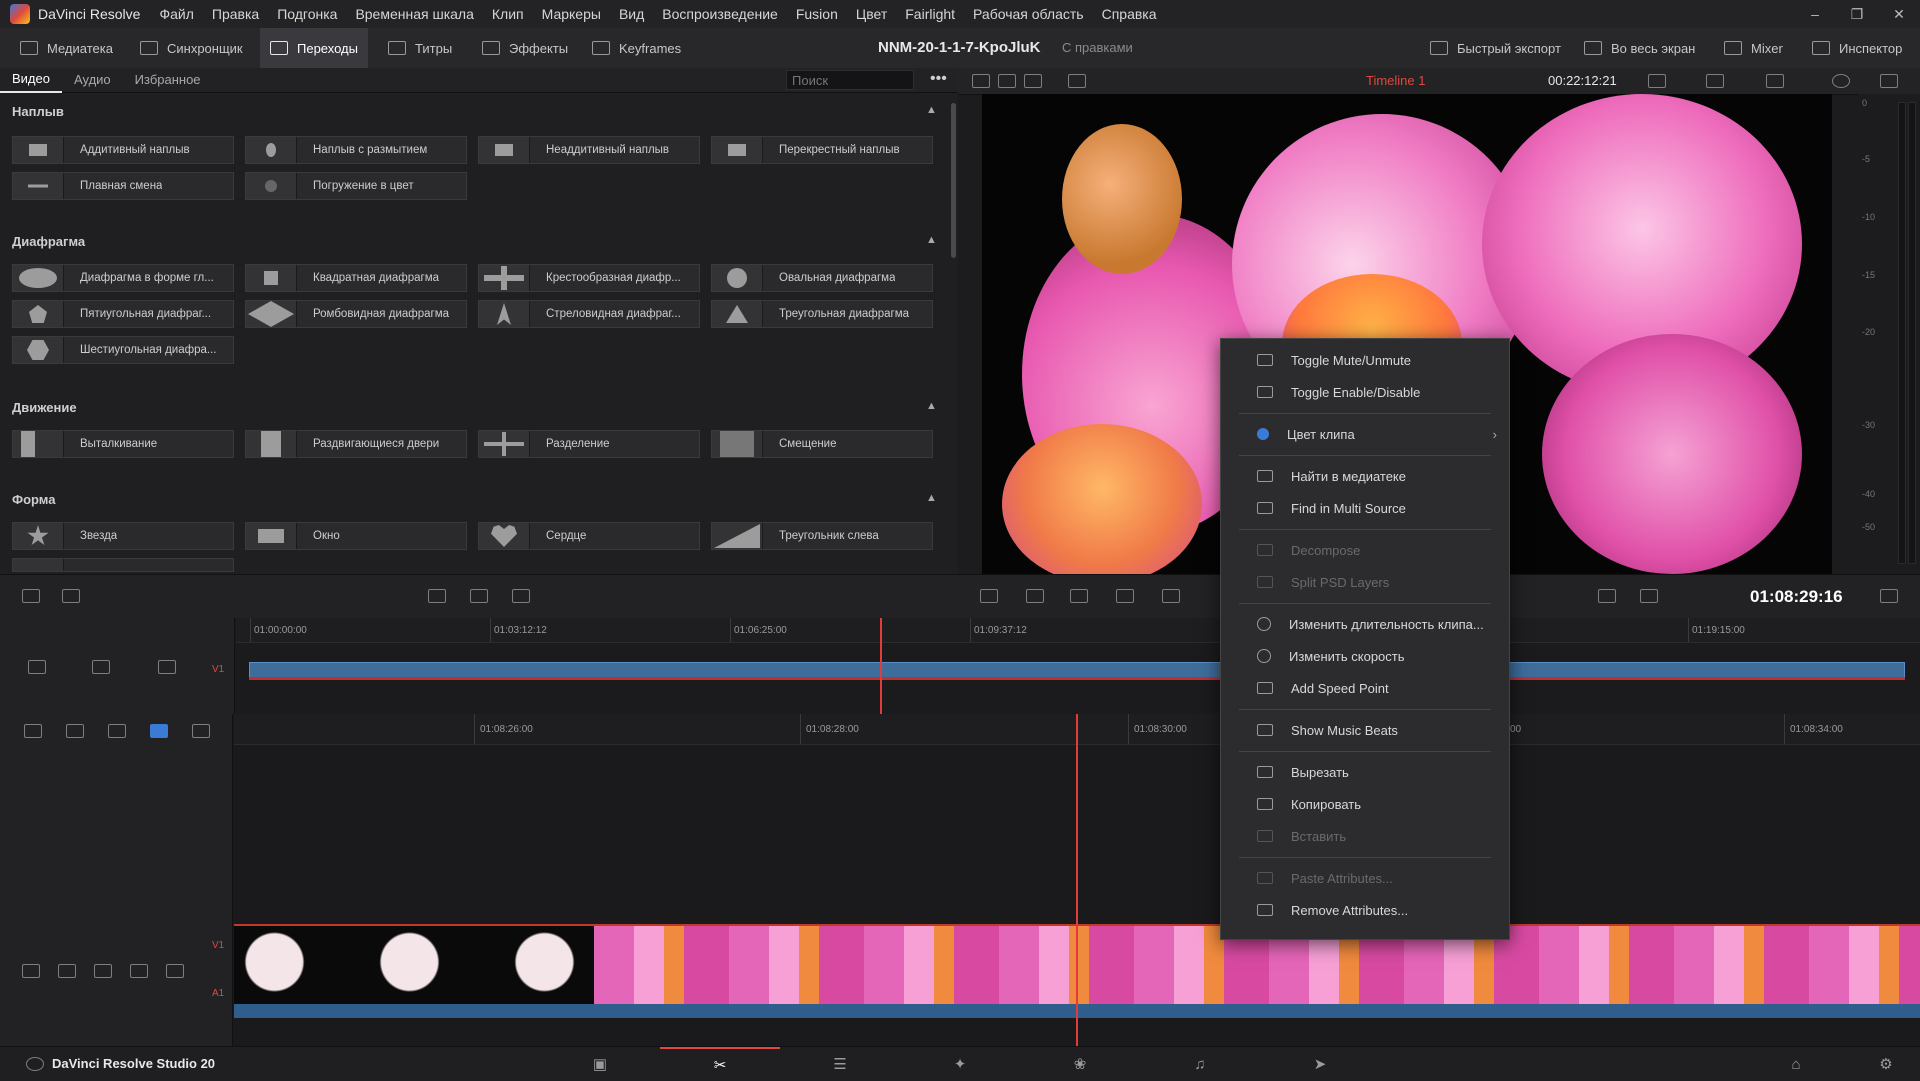 The width and height of the screenshot is (1920, 1081). I want to click on menu-item-toggle-mute: Toggle Mute/Unmute, so click(1365, 360).